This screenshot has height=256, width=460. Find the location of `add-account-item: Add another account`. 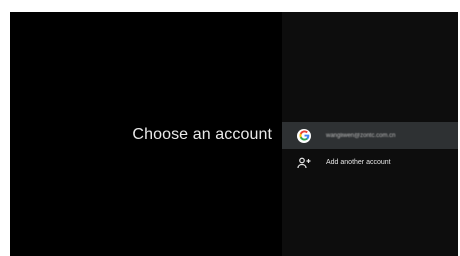

add-account-item: Add another account is located at coordinates (370, 162).